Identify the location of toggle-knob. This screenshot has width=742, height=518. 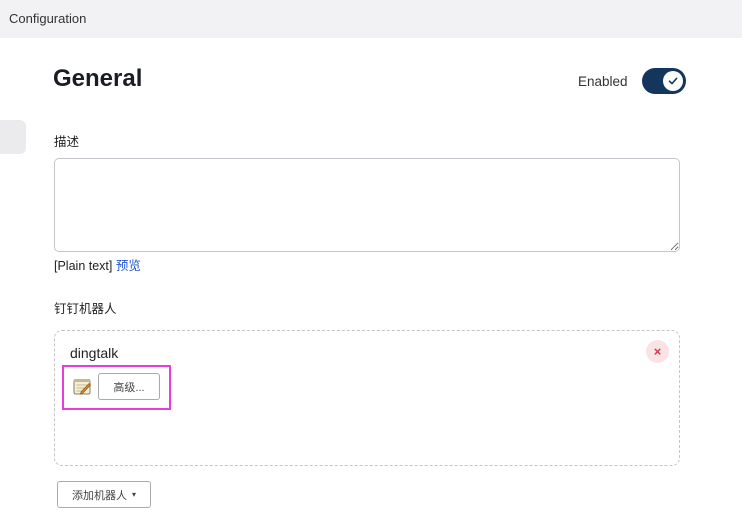
(672, 81).